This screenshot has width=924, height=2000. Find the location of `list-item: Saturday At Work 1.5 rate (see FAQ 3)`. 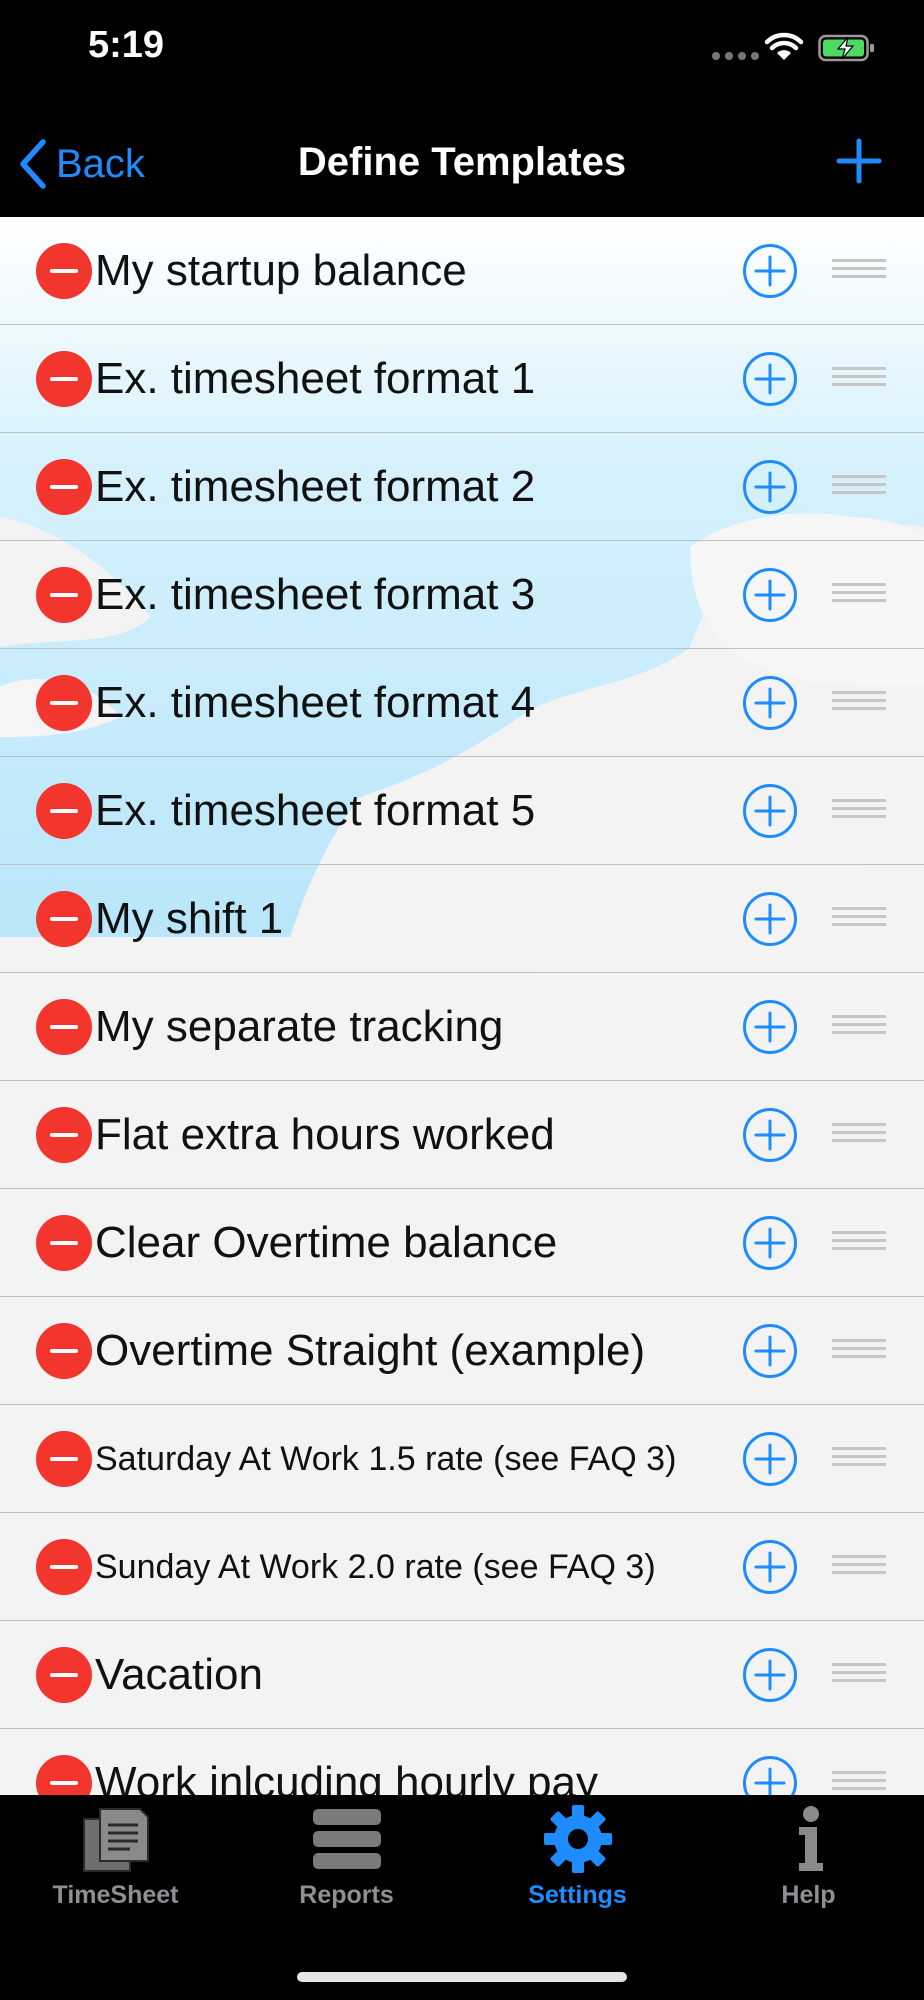

list-item: Saturday At Work 1.5 rate (see FAQ 3) is located at coordinates (462, 1459).